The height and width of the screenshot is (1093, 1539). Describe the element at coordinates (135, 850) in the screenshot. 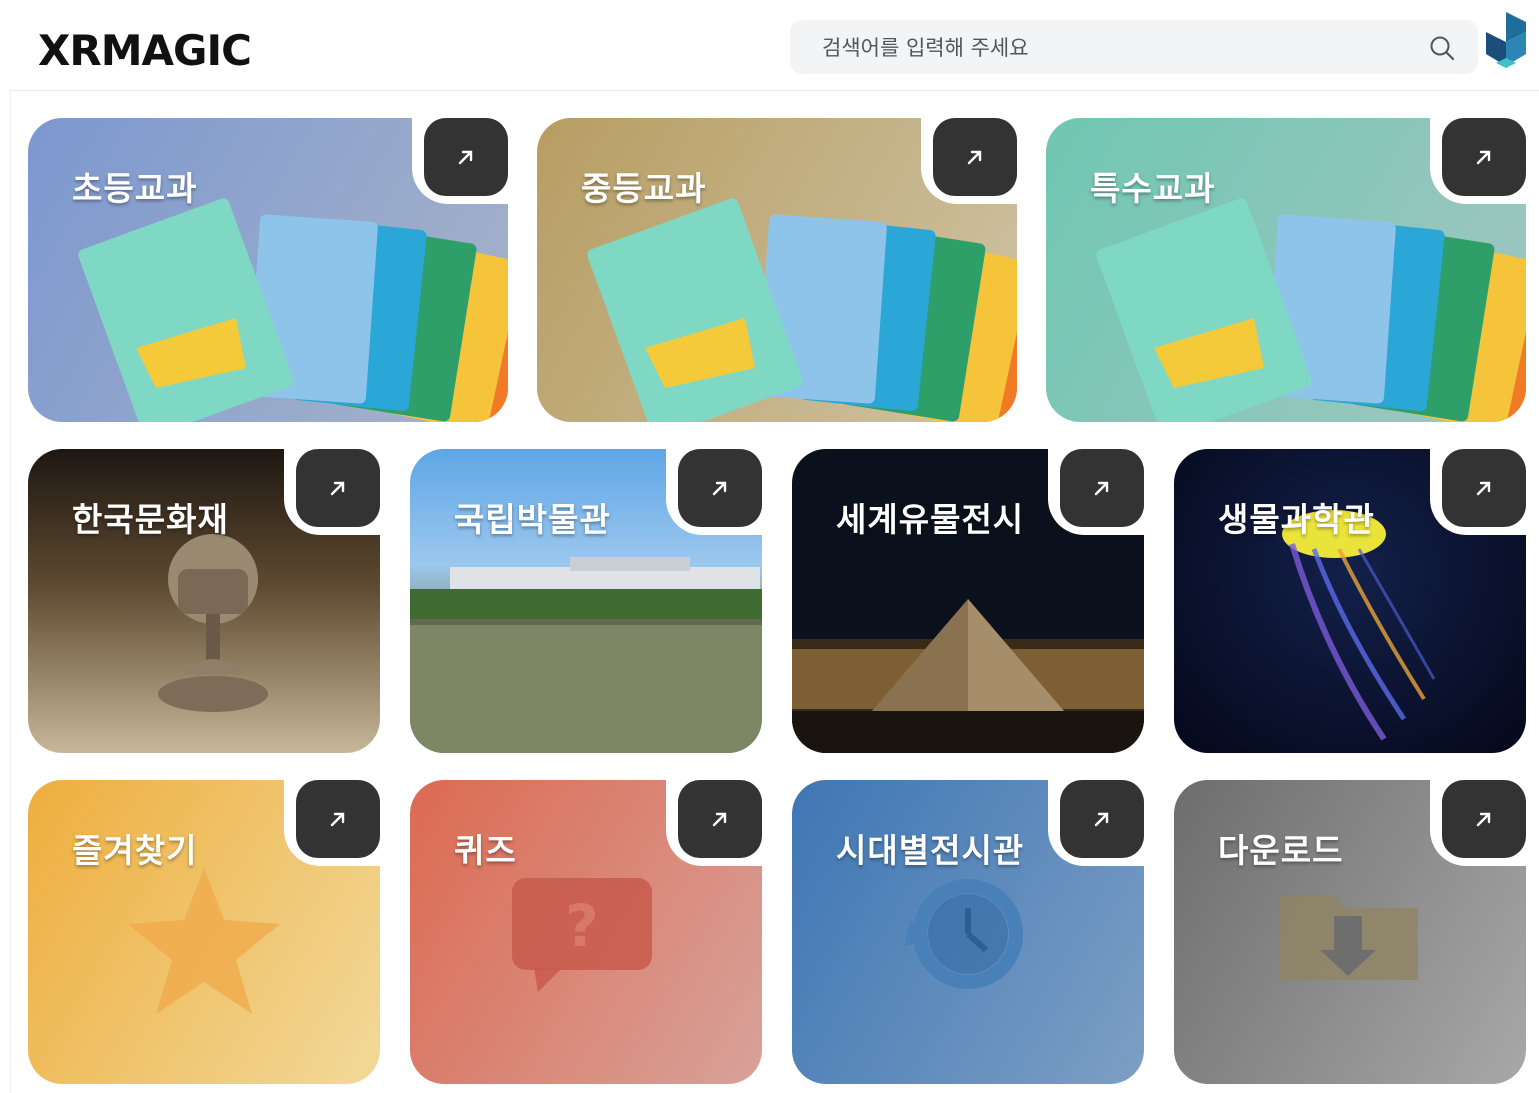

I see `card-title: 즐겨찾기` at that location.